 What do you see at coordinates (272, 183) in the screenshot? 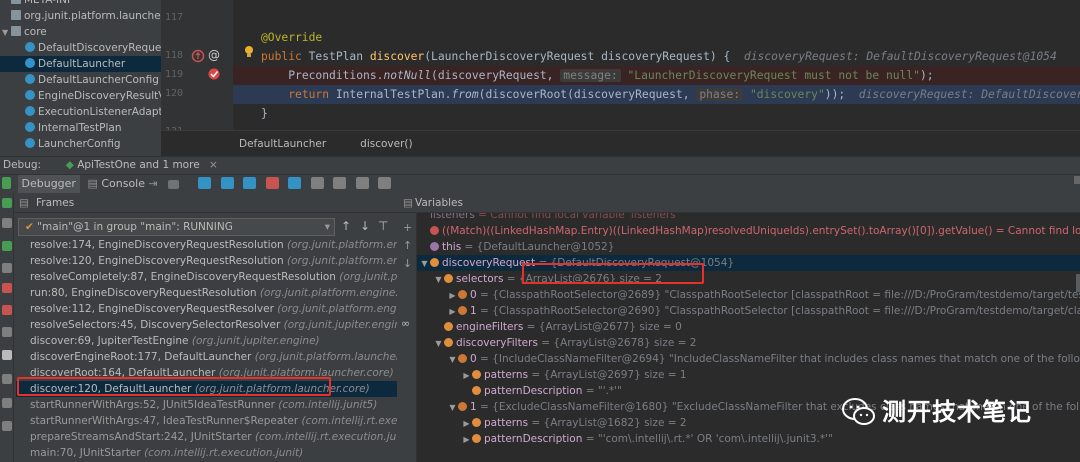
I see `force-step-into-icon` at bounding box center [272, 183].